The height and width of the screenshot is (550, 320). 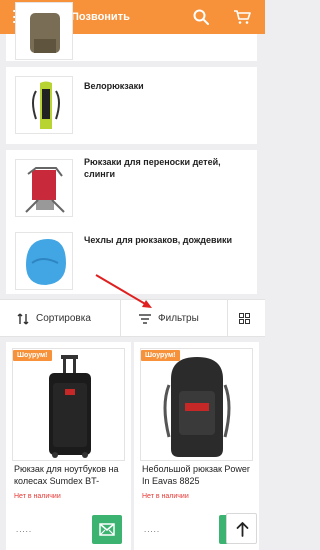 What do you see at coordinates (158, 240) in the screenshot?
I see `category-label: Чехлы для рюкзаков, дождевики` at bounding box center [158, 240].